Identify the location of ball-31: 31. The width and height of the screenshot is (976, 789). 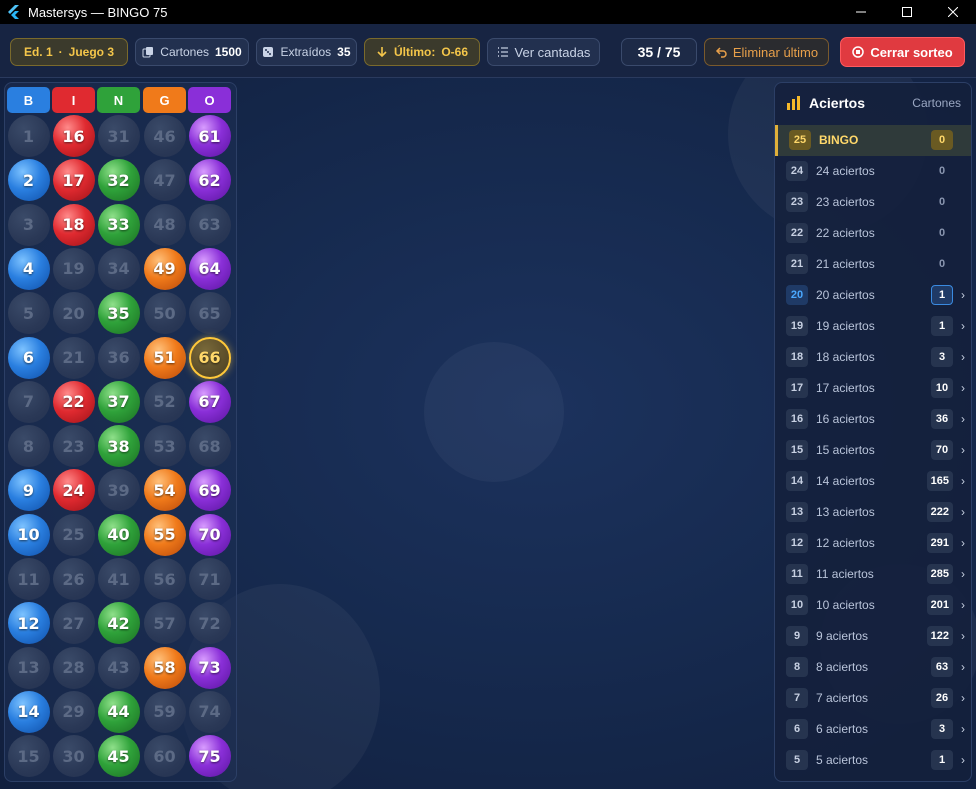
(118, 136).